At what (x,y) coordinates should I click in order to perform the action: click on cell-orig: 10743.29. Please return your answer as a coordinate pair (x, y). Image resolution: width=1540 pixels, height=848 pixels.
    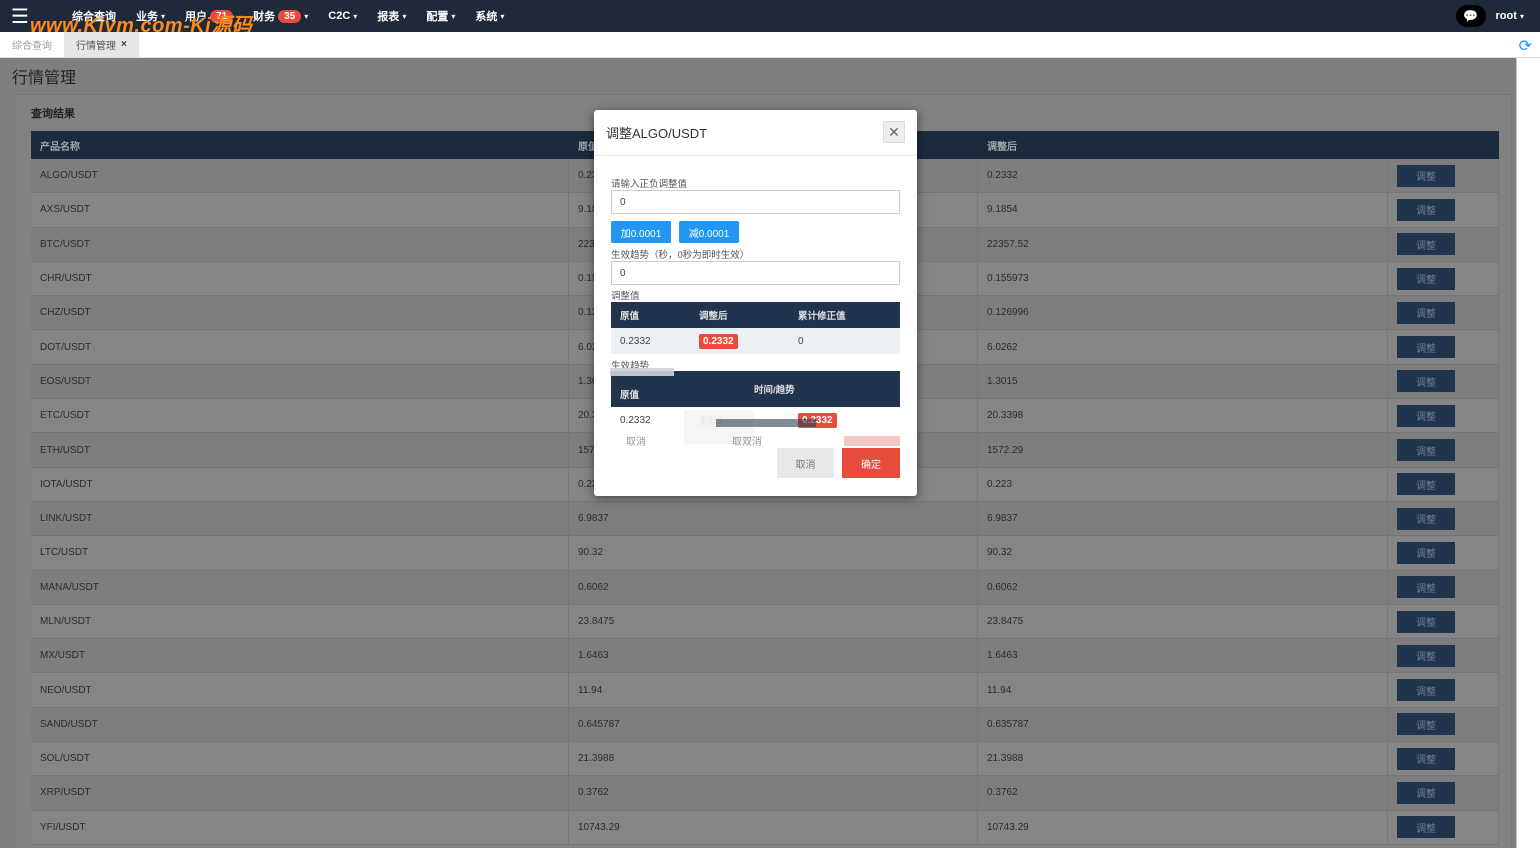
    Looking at the image, I should click on (773, 827).